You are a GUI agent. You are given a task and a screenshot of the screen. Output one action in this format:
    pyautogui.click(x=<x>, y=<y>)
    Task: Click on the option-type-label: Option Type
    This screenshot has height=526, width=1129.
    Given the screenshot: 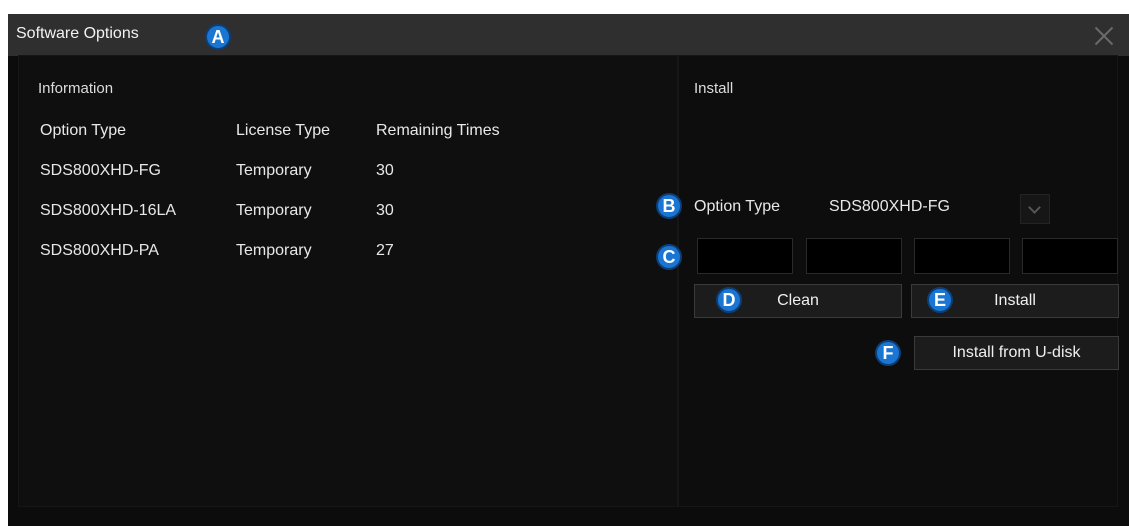 What is the action you would take?
    pyautogui.click(x=737, y=206)
    